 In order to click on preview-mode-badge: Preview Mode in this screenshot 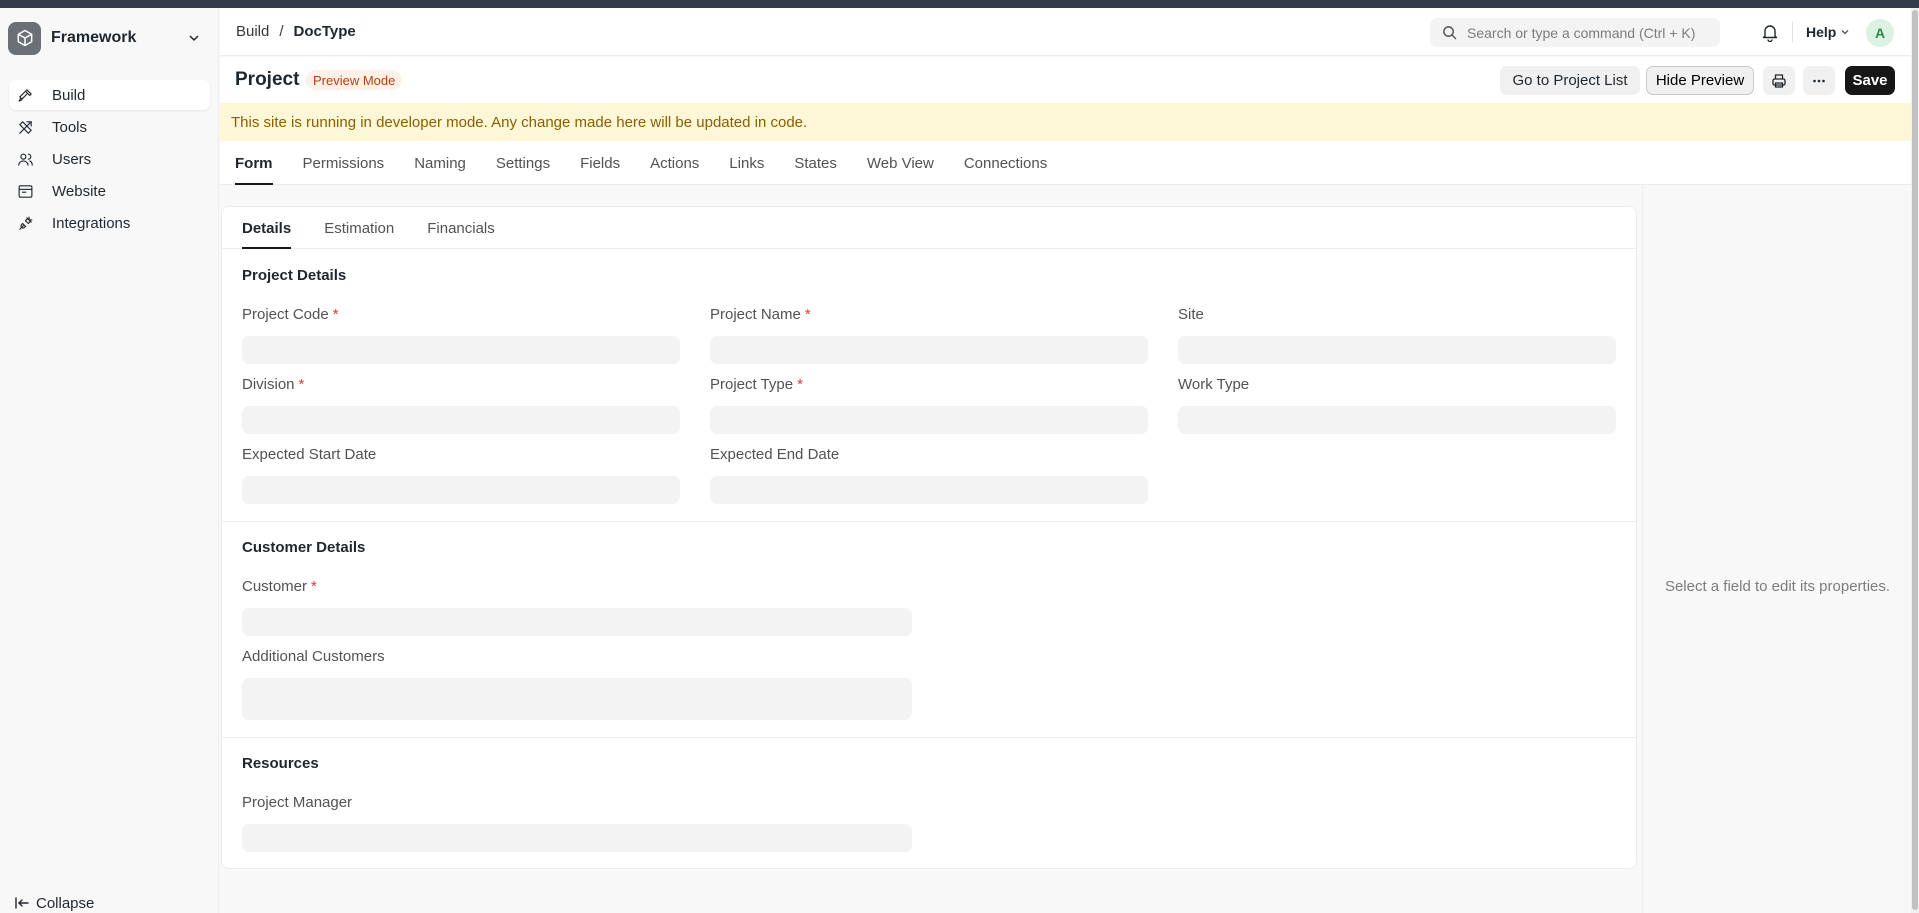, I will do `click(354, 80)`.